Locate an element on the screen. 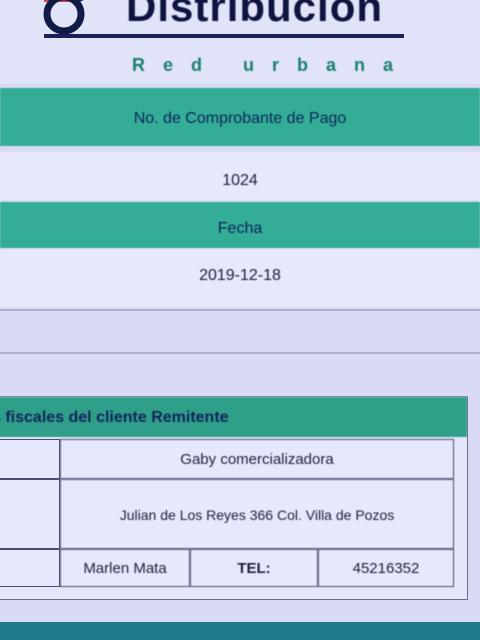 Image resolution: width=480 pixels, height=640 pixels. brand-name: Distribución is located at coordinates (255, 15).